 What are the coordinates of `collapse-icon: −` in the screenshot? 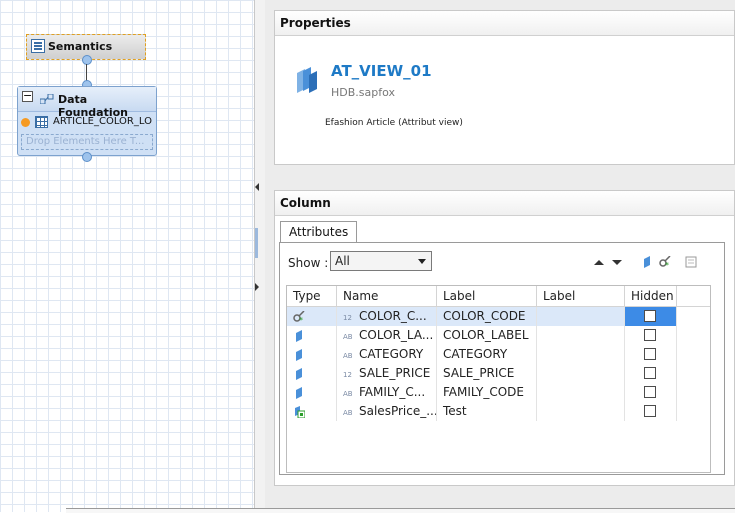 It's located at (27, 96).